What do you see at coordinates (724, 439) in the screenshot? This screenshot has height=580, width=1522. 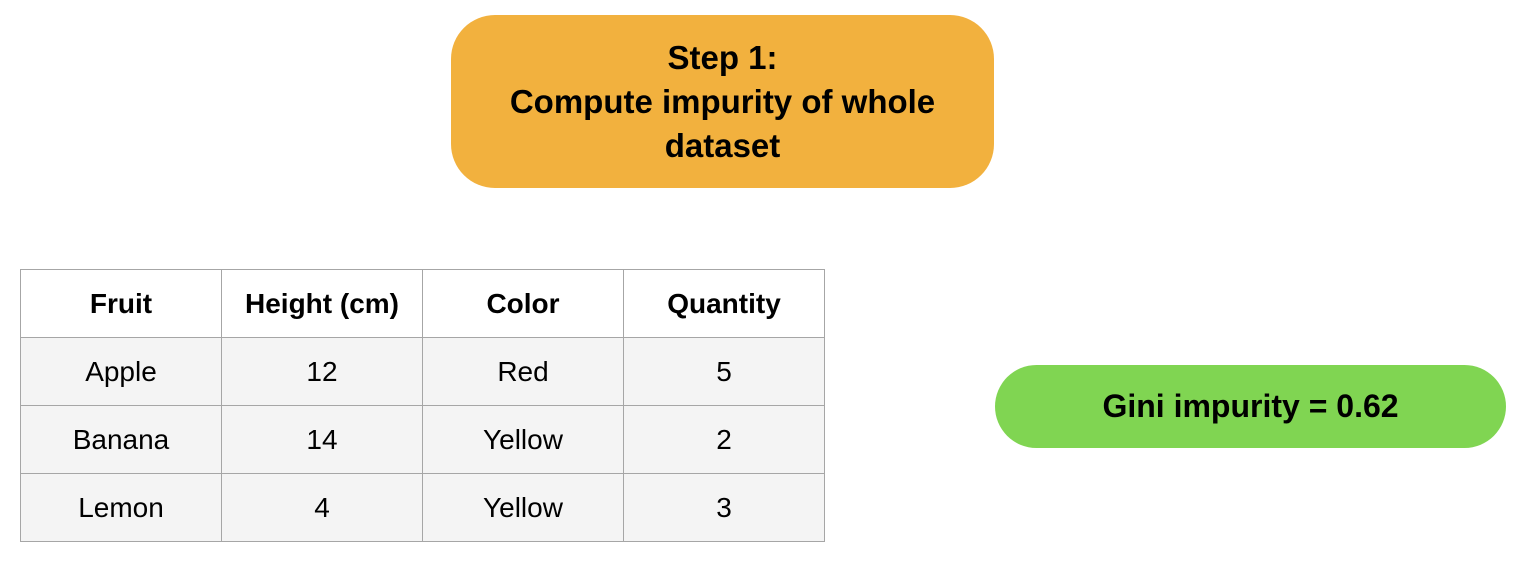 I see `cell-quantity: 2` at bounding box center [724, 439].